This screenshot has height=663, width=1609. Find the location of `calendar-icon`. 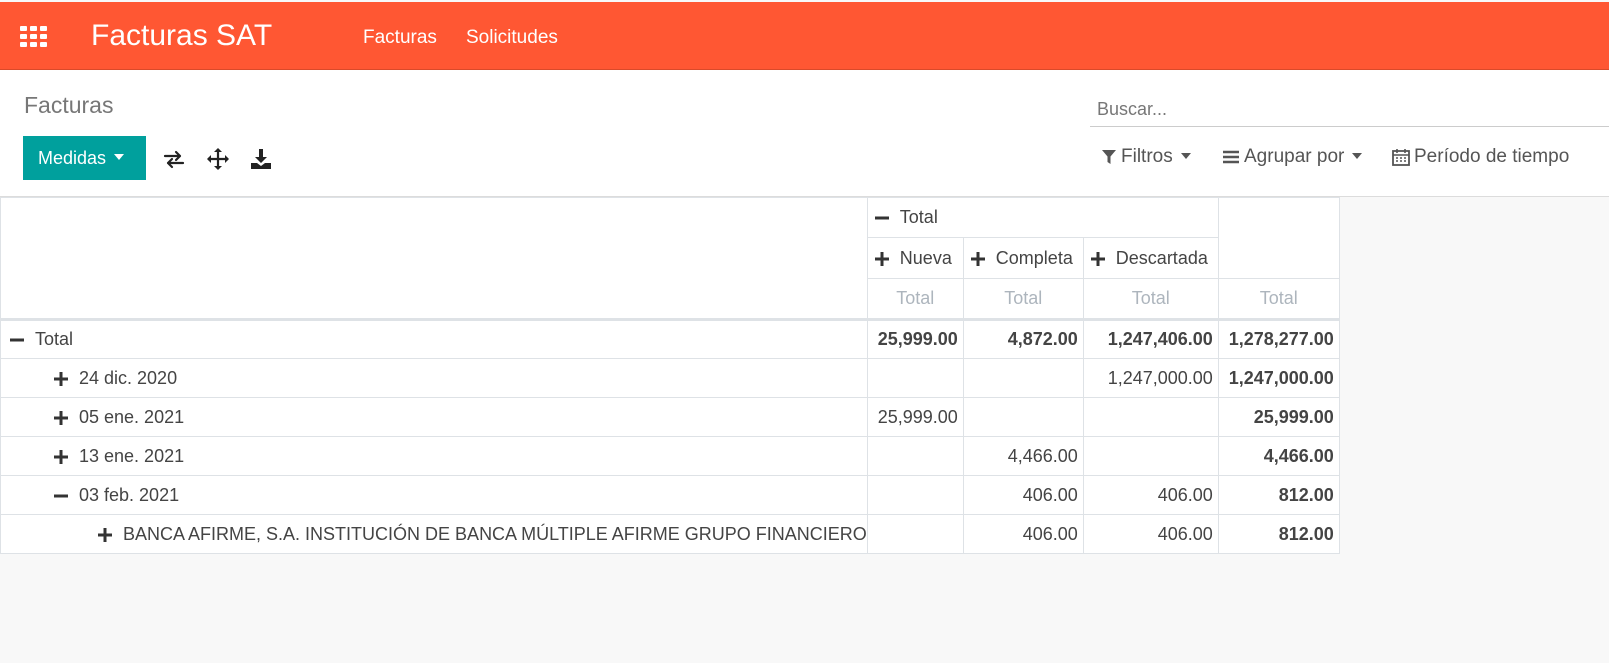

calendar-icon is located at coordinates (1401, 157).